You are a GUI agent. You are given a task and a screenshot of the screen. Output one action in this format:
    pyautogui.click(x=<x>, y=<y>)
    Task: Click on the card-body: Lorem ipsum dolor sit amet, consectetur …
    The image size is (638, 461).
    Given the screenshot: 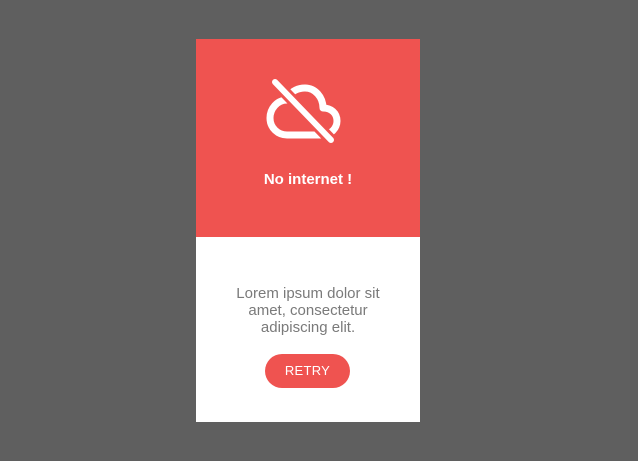 What is the action you would take?
    pyautogui.click(x=308, y=329)
    